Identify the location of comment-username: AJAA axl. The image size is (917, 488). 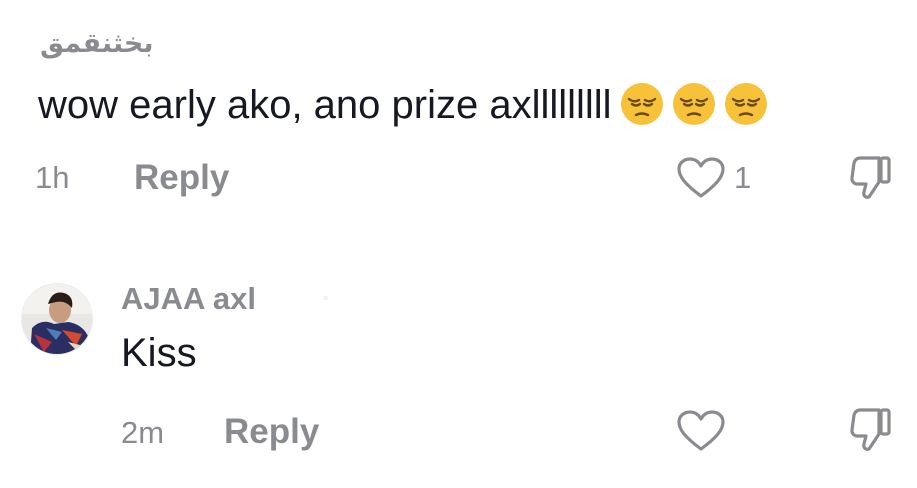
(188, 299).